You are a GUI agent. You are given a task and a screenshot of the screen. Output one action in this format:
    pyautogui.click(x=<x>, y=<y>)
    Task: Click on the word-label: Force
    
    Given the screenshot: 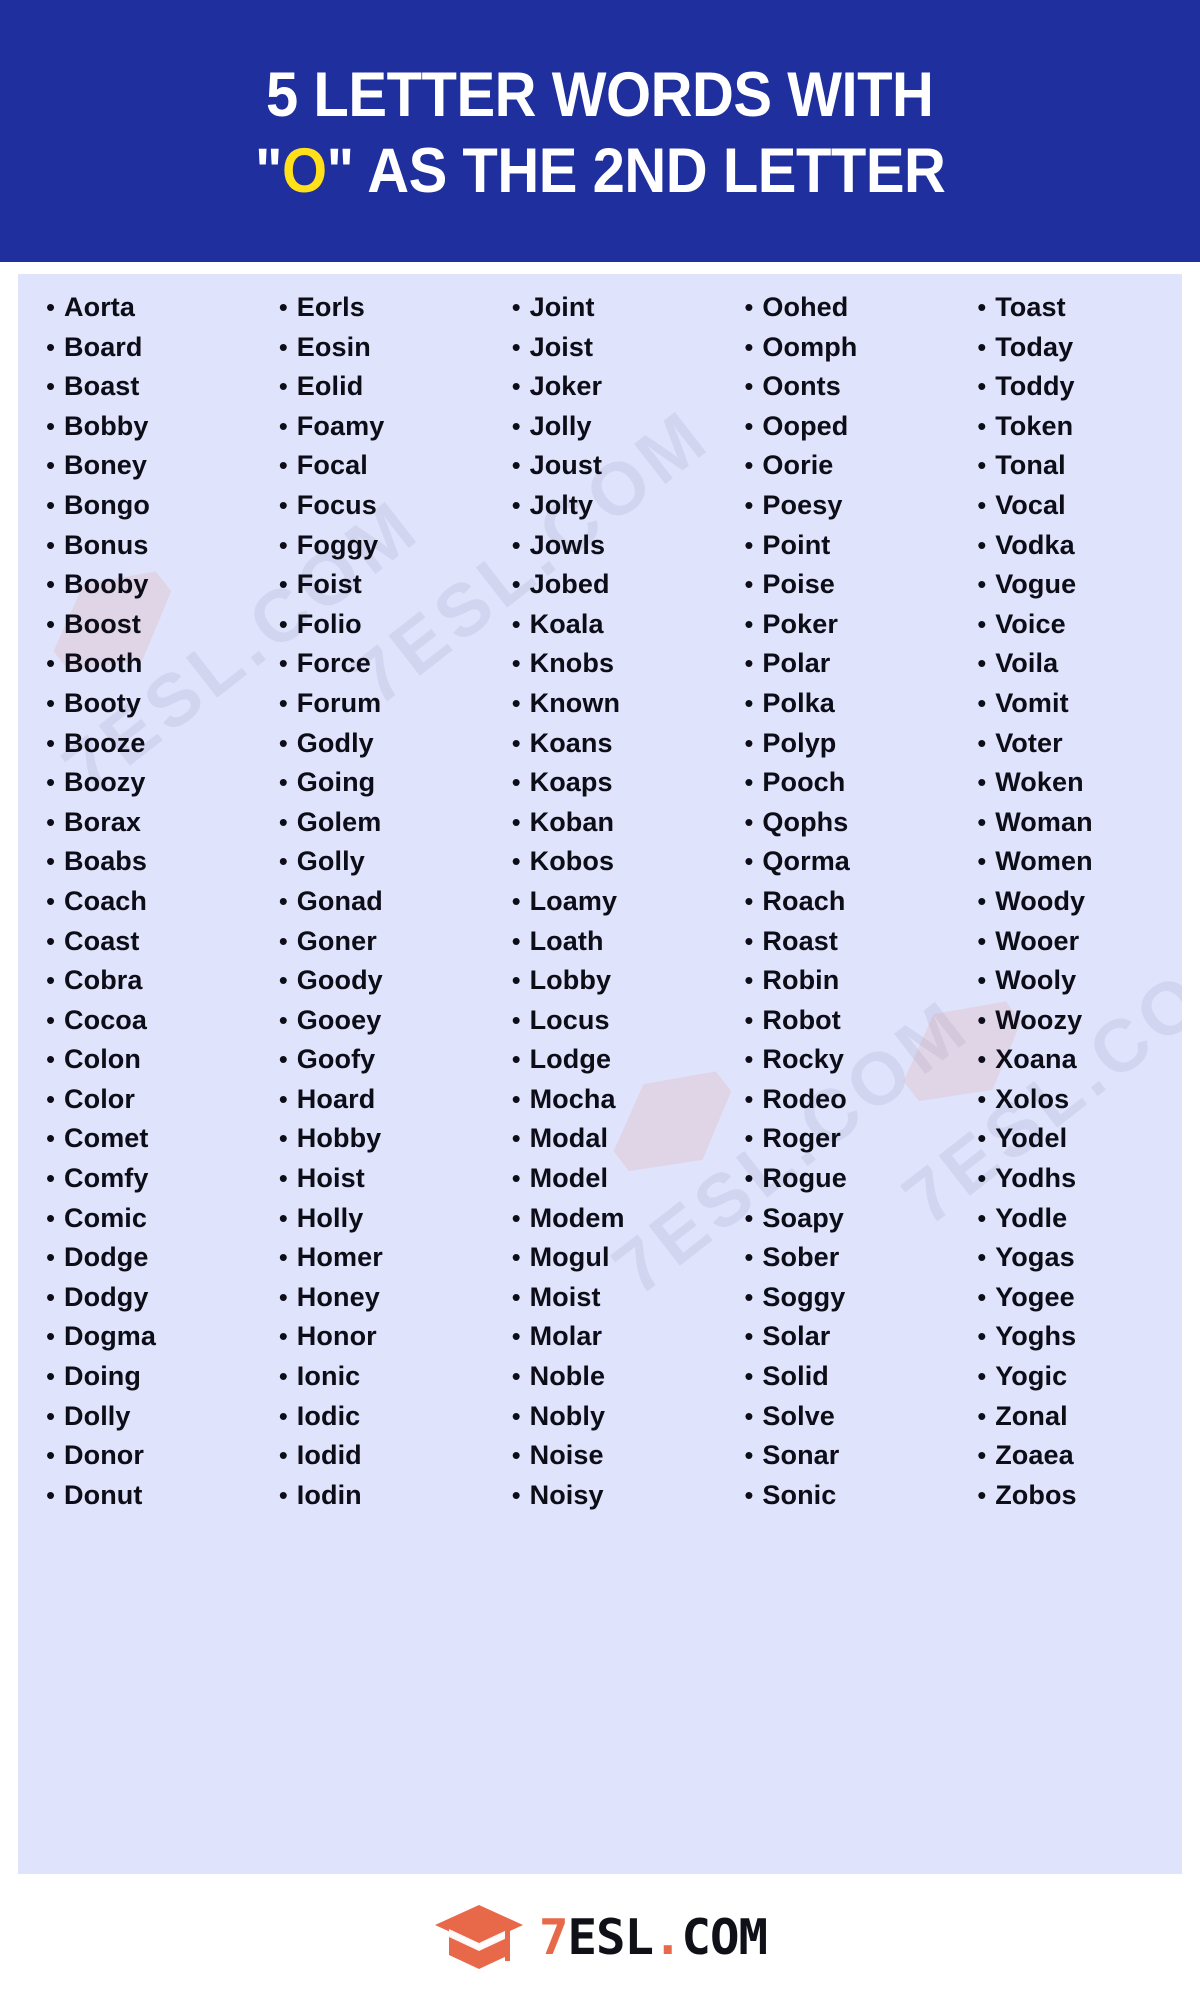 What is the action you would take?
    pyautogui.click(x=333, y=663)
    